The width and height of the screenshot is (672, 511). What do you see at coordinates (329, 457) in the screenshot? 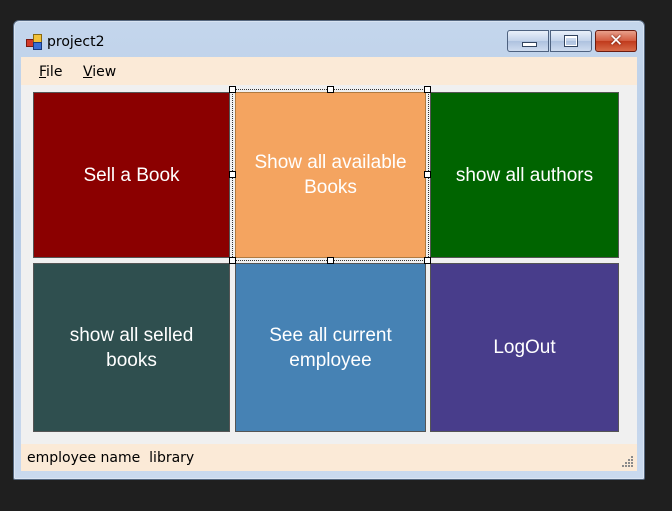
I see `status-bar: employee name library` at bounding box center [329, 457].